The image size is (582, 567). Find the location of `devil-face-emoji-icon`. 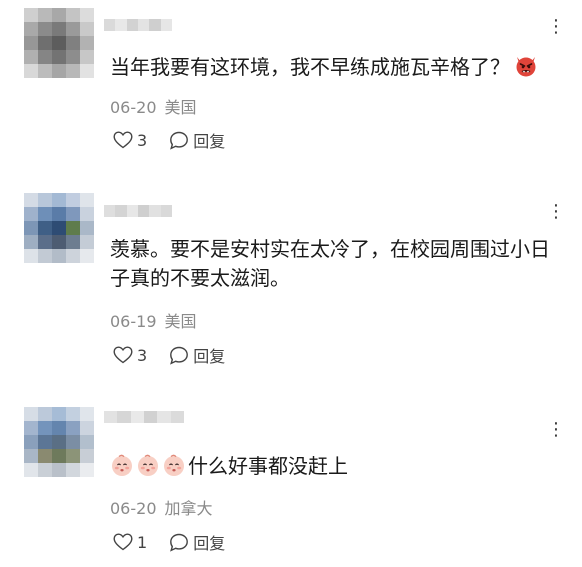

devil-face-emoji-icon is located at coordinates (526, 70).